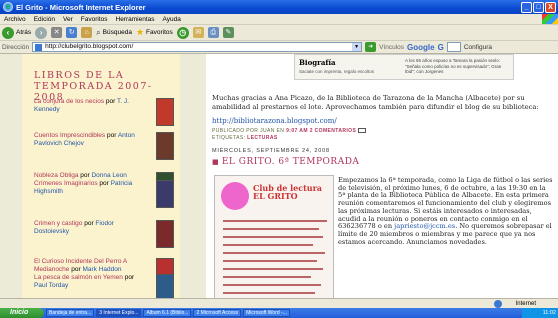  I want to click on system-clock: 11:02, so click(540, 313).